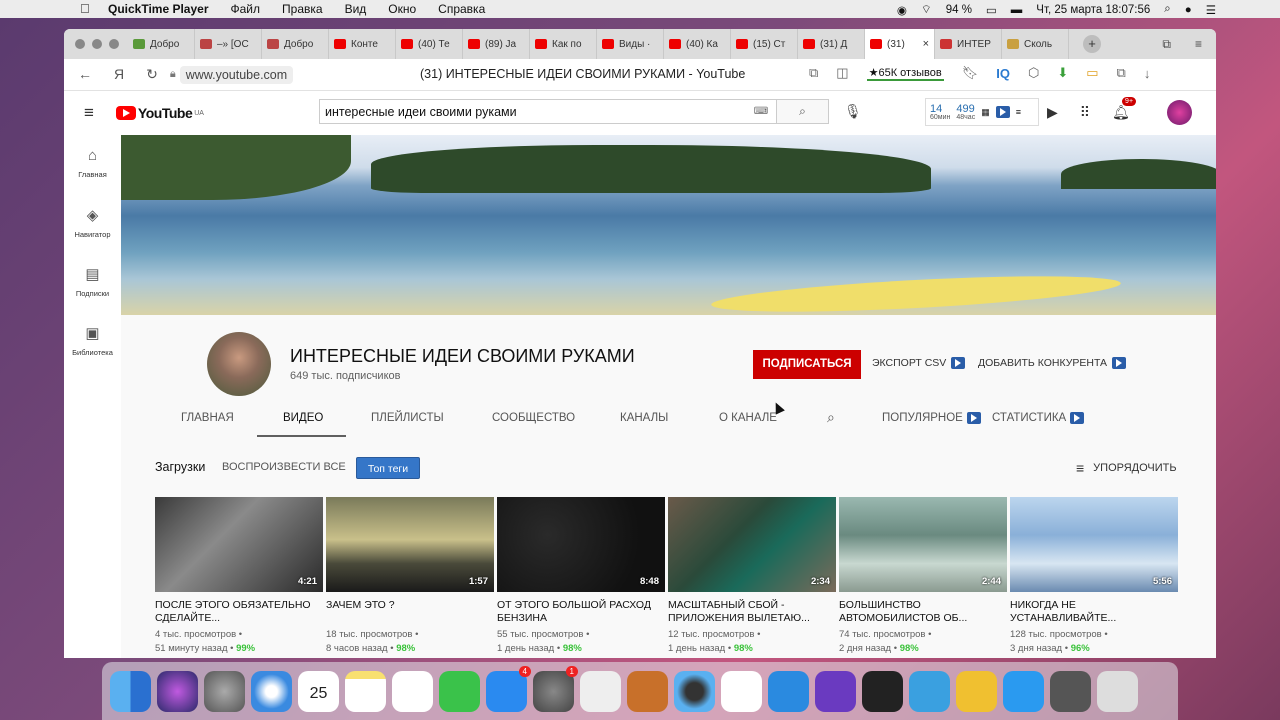 This screenshot has height=720, width=1280. What do you see at coordinates (89, 113) in the screenshot?
I see `hamburger-menu-icon: ≡` at bounding box center [89, 113].